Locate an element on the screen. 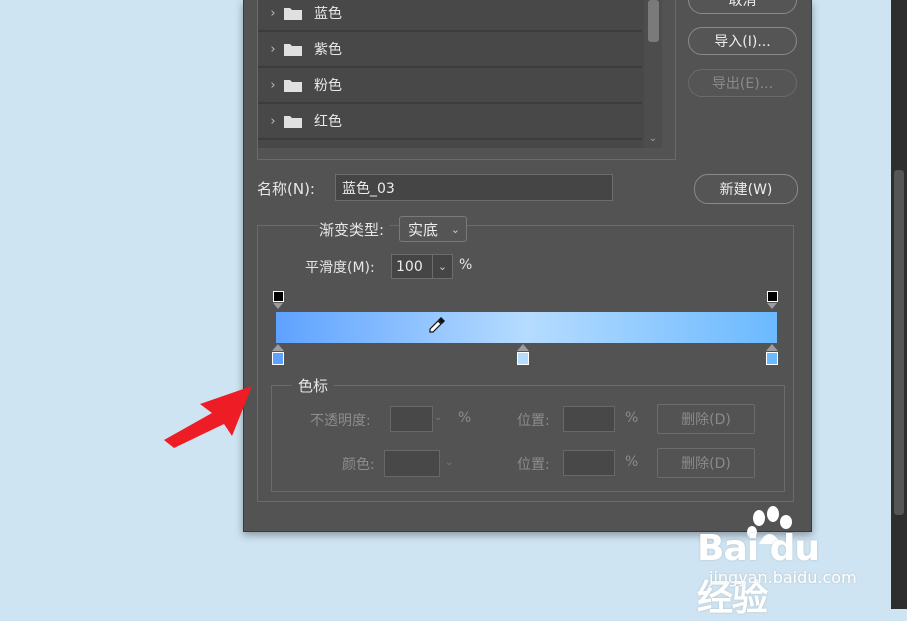 This screenshot has height=621, width=907. opacity-stop-left is located at coordinates (278, 300).